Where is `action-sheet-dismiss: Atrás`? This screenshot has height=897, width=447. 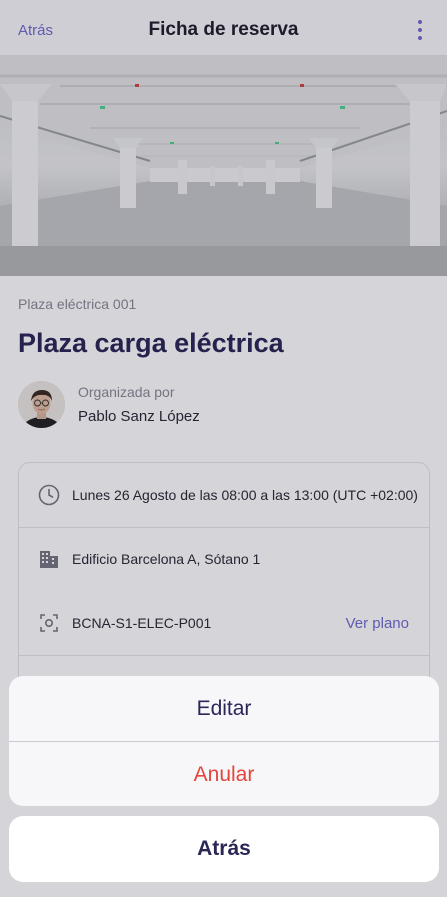
action-sheet-dismiss: Atrás is located at coordinates (224, 849).